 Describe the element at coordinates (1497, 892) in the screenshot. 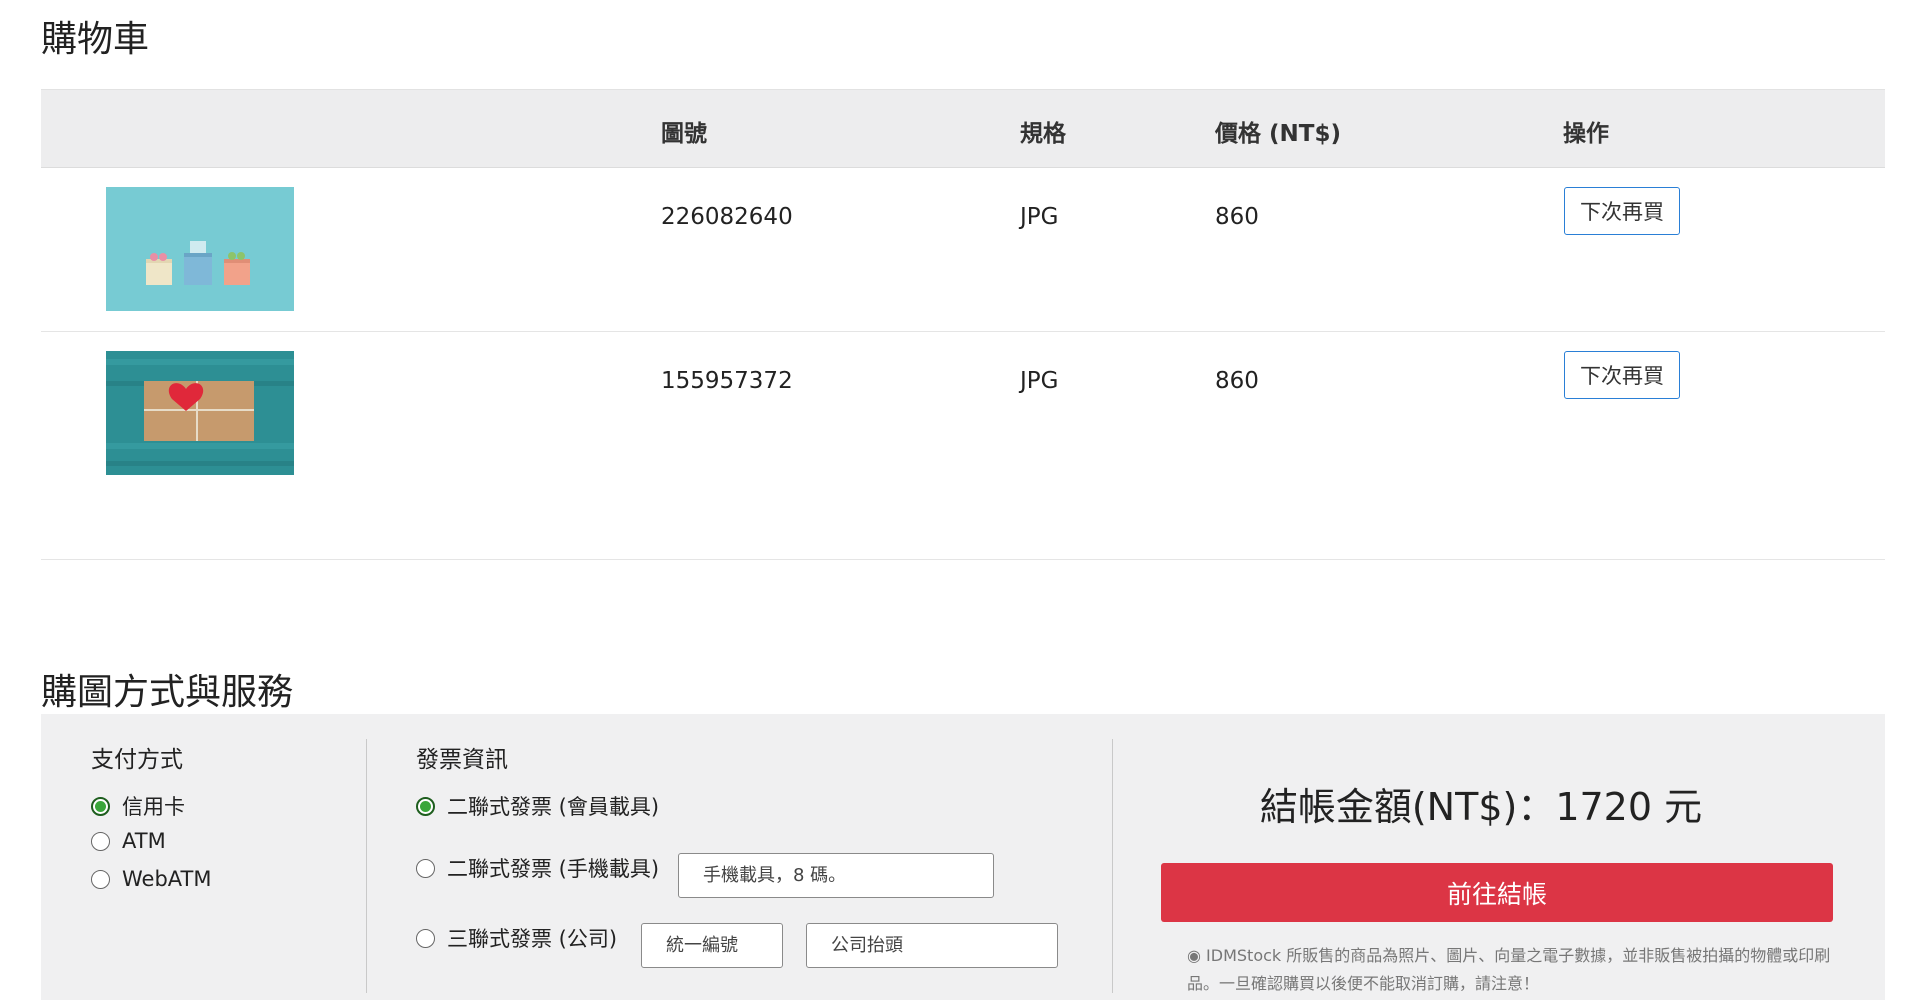

I see `checkout-button: 前往結帳` at that location.